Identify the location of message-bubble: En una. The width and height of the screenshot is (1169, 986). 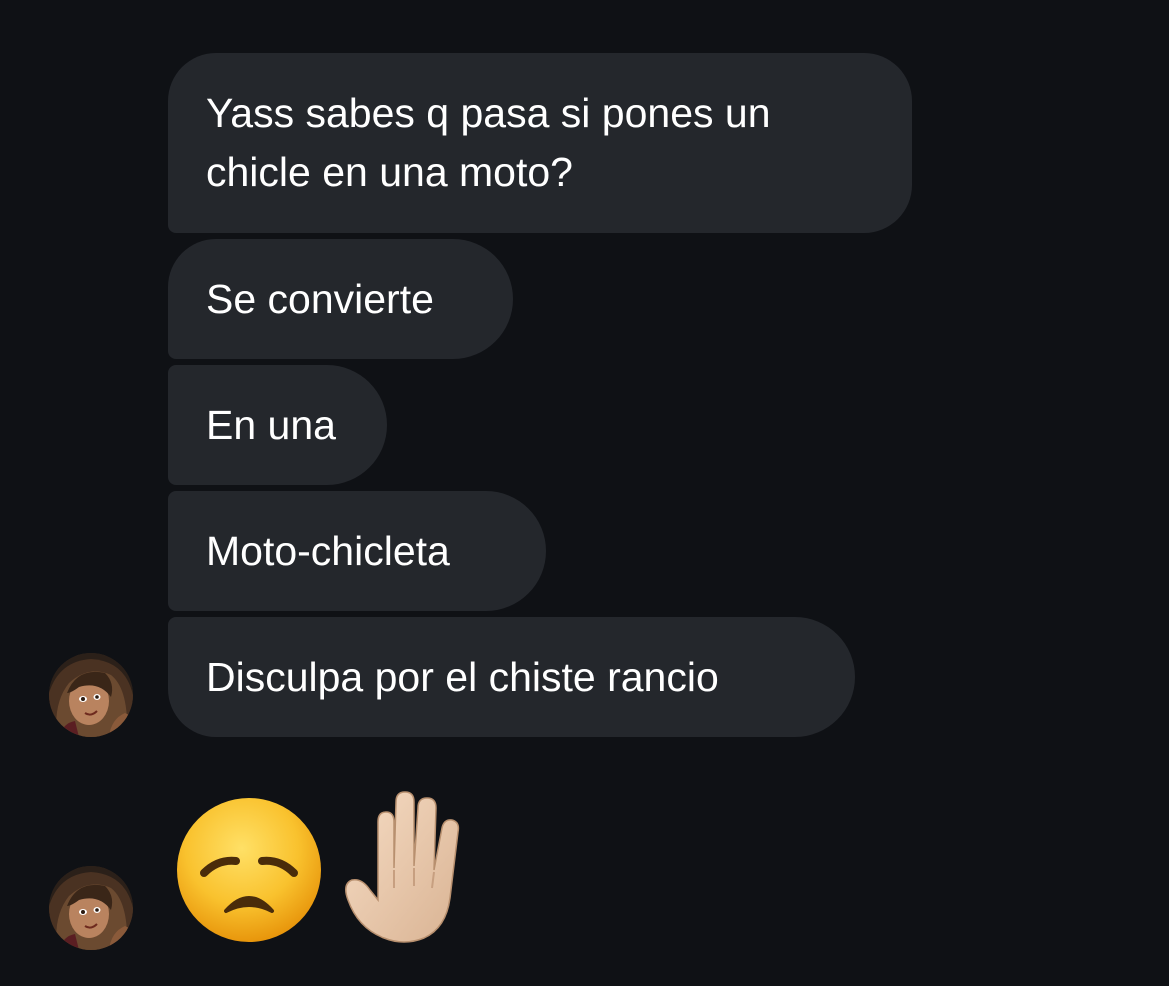
(277, 425).